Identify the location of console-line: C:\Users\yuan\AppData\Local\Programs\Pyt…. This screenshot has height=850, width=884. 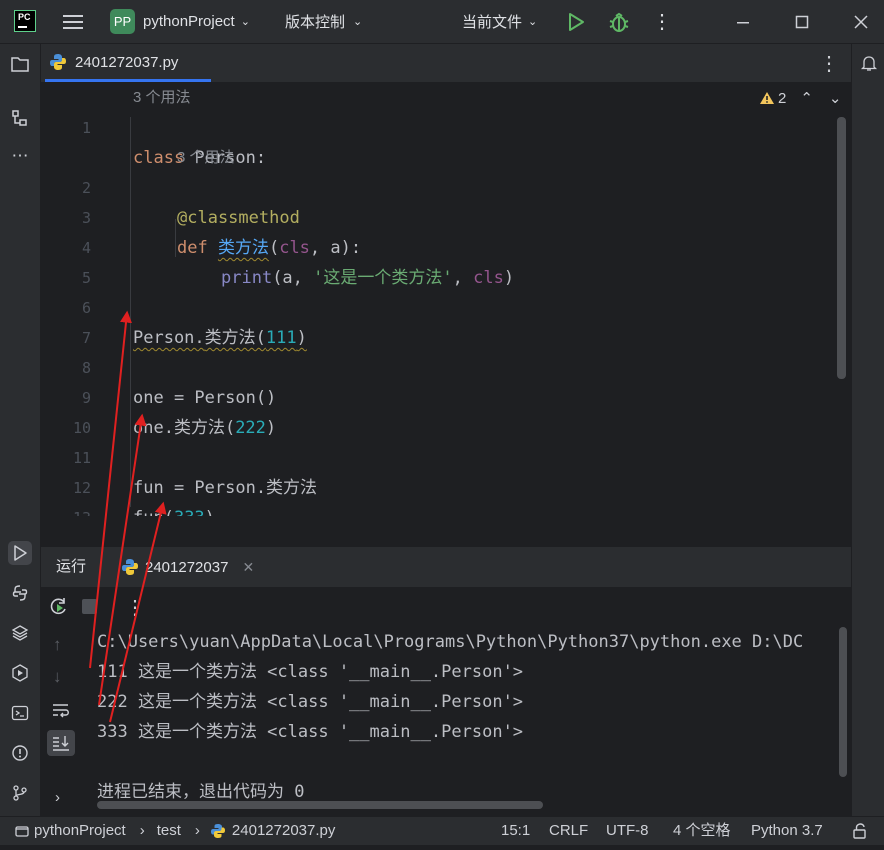
(450, 642).